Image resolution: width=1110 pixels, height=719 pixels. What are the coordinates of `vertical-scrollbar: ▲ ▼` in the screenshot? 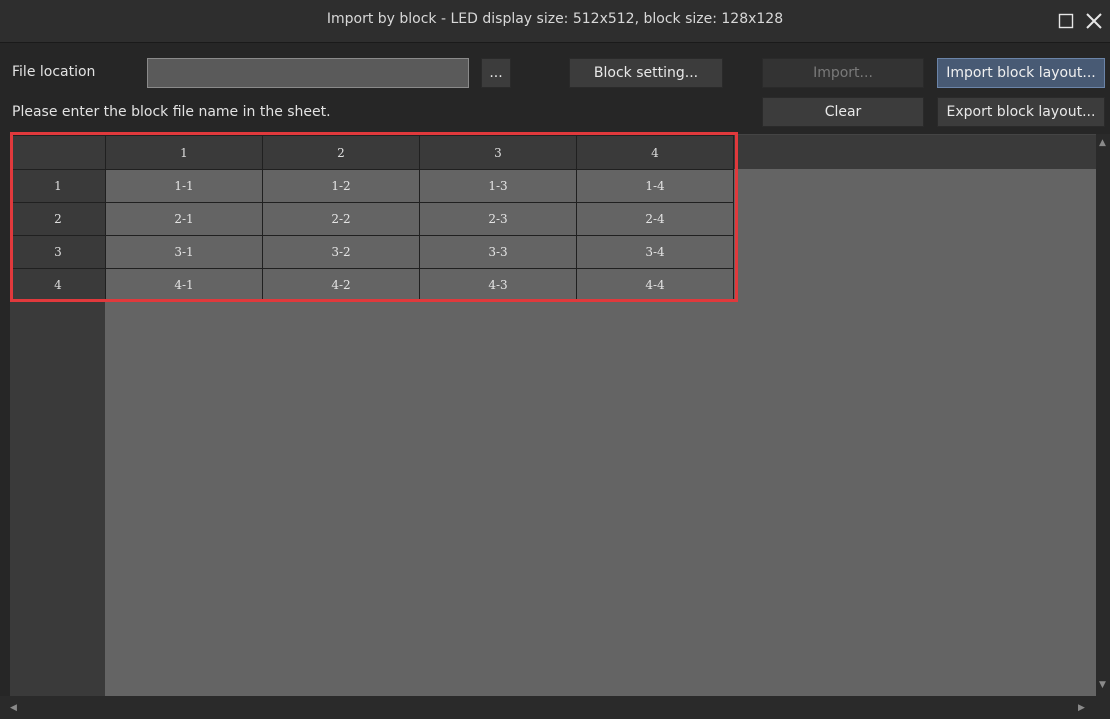 It's located at (1103, 415).